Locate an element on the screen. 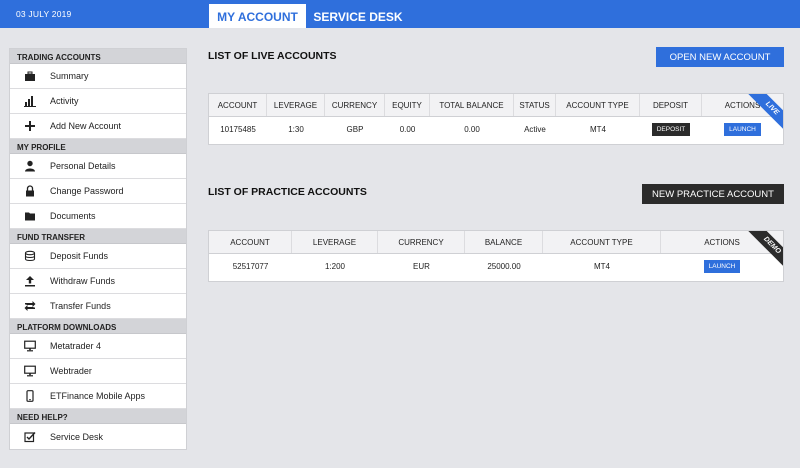  sidebar-item-add-new-account: Add New Account is located at coordinates (98, 126).